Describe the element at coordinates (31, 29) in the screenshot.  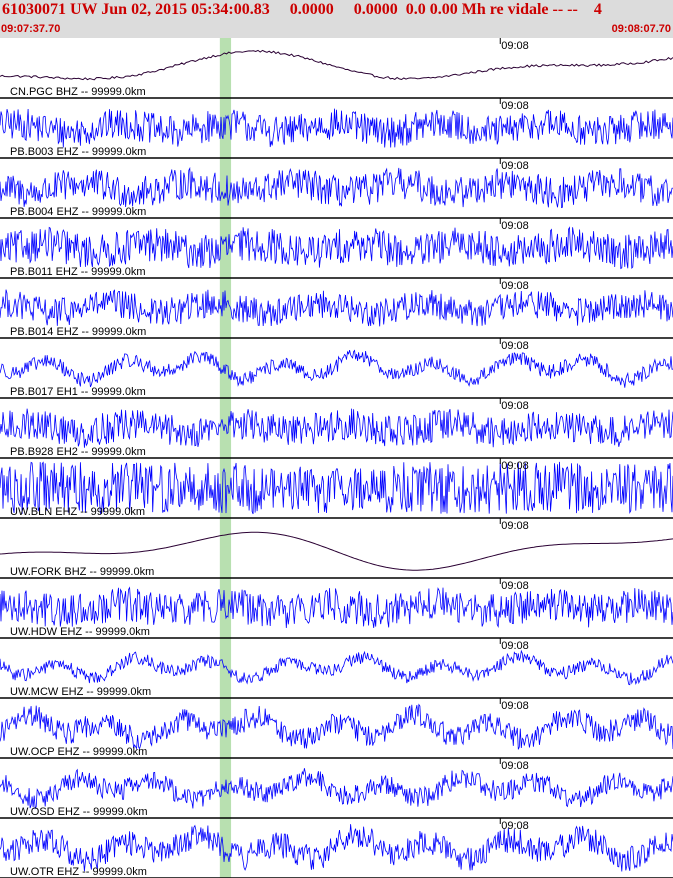
I see `start-time-label: 09:07:37.70` at that location.